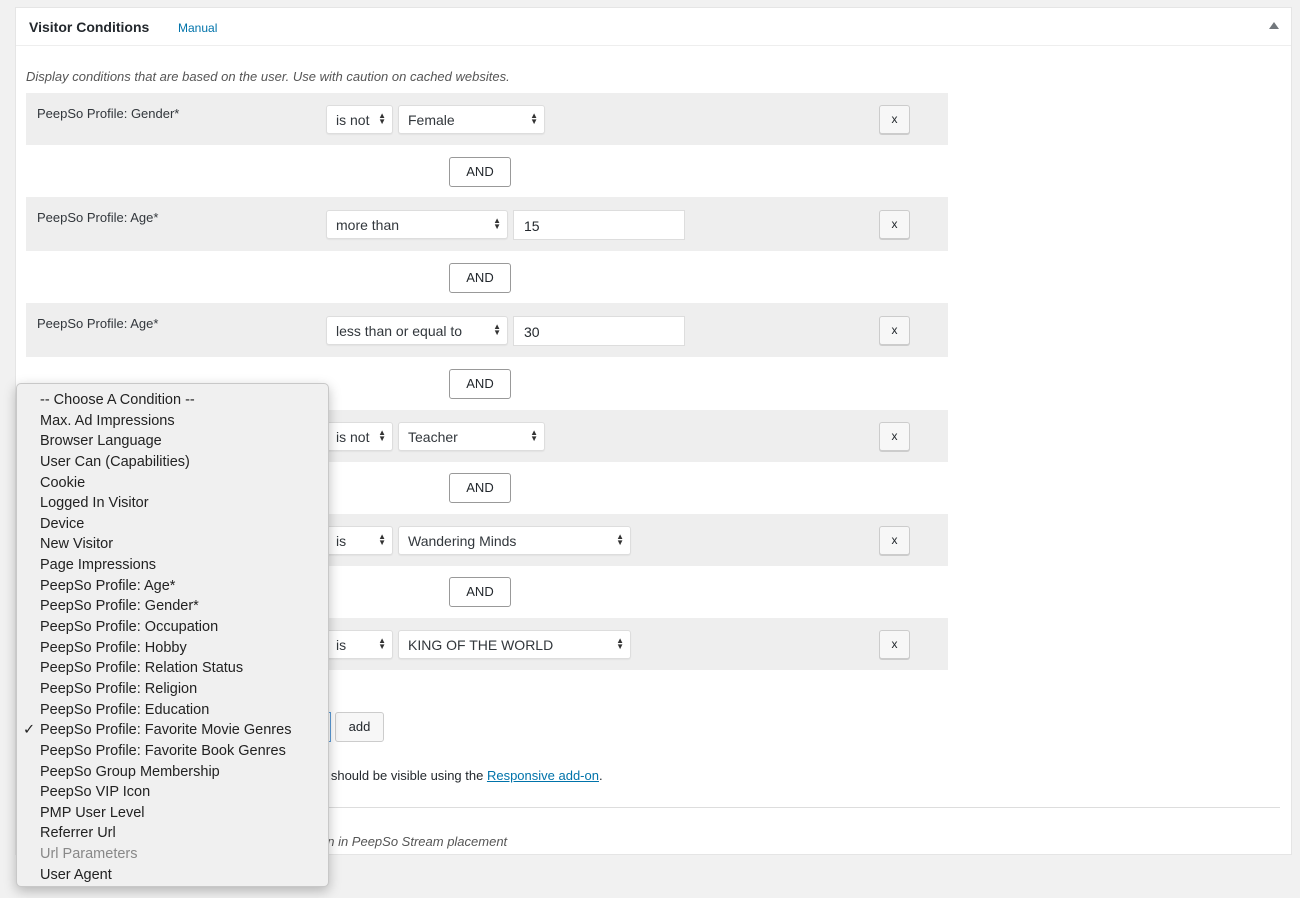  Describe the element at coordinates (108, 113) in the screenshot. I see `condition-label: PeepSo Profile: Gender*` at that location.